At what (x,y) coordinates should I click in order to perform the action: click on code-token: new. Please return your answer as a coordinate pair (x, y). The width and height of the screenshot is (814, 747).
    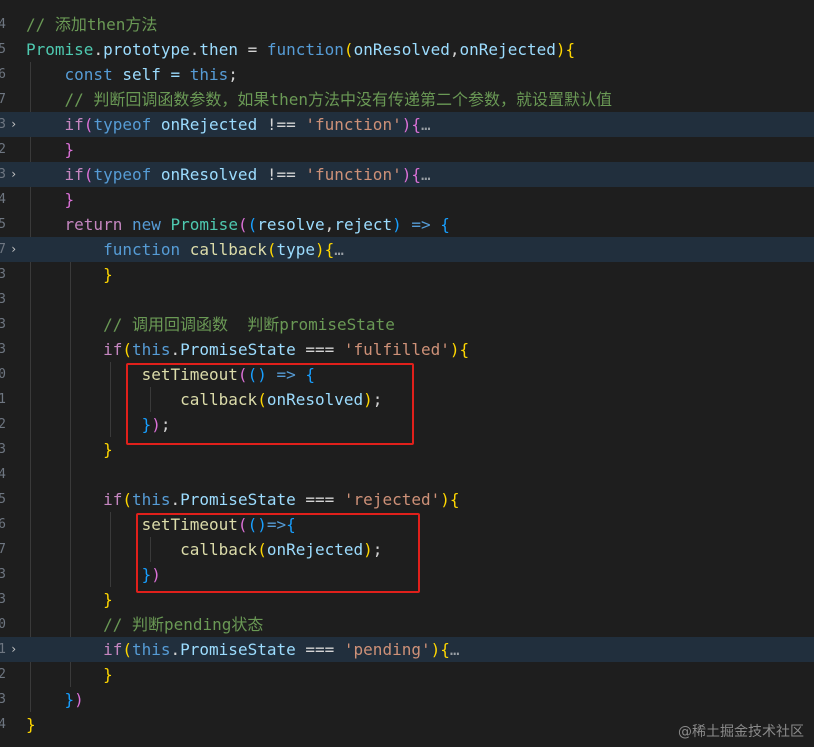
    Looking at the image, I should click on (146, 224).